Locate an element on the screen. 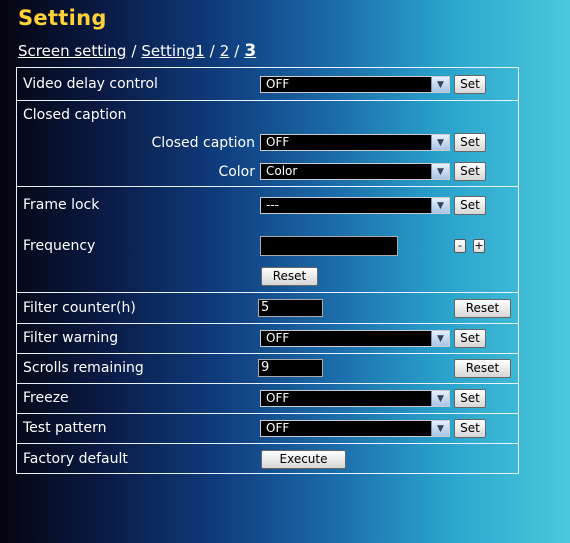 This screenshot has height=543, width=570. frame-lock-value: --- is located at coordinates (272, 205).